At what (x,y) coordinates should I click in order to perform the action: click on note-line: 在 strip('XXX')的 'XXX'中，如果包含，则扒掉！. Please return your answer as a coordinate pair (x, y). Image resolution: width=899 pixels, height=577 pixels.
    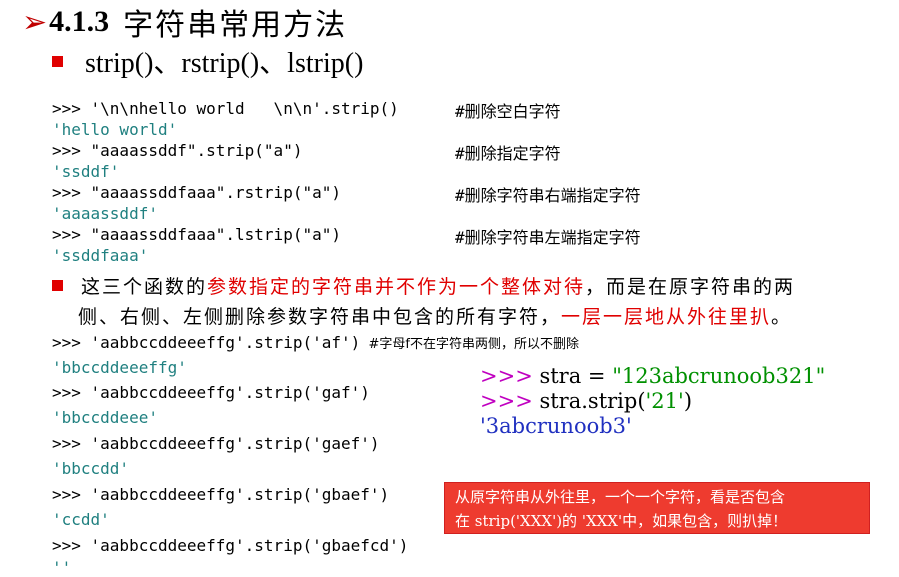
    Looking at the image, I should click on (621, 521).